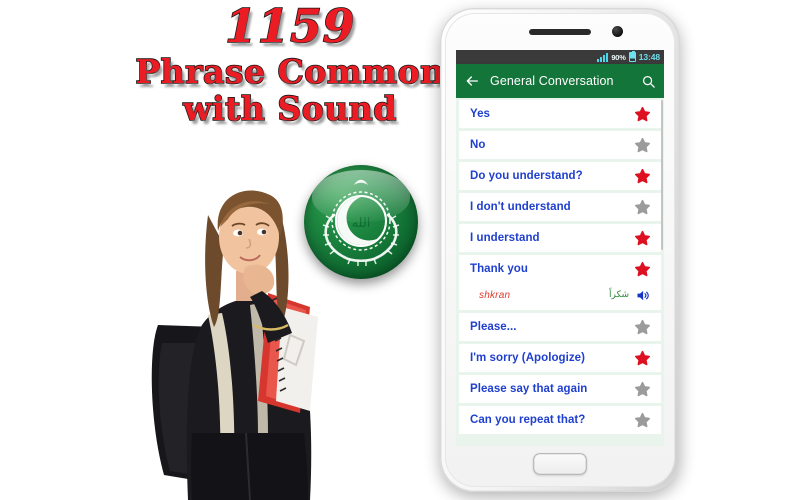  I want to click on phrase-row-main: Do you understand?, so click(560, 176).